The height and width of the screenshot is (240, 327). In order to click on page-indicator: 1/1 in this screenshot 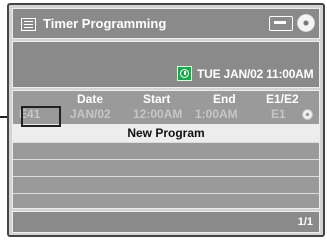, I will do `click(305, 222)`.